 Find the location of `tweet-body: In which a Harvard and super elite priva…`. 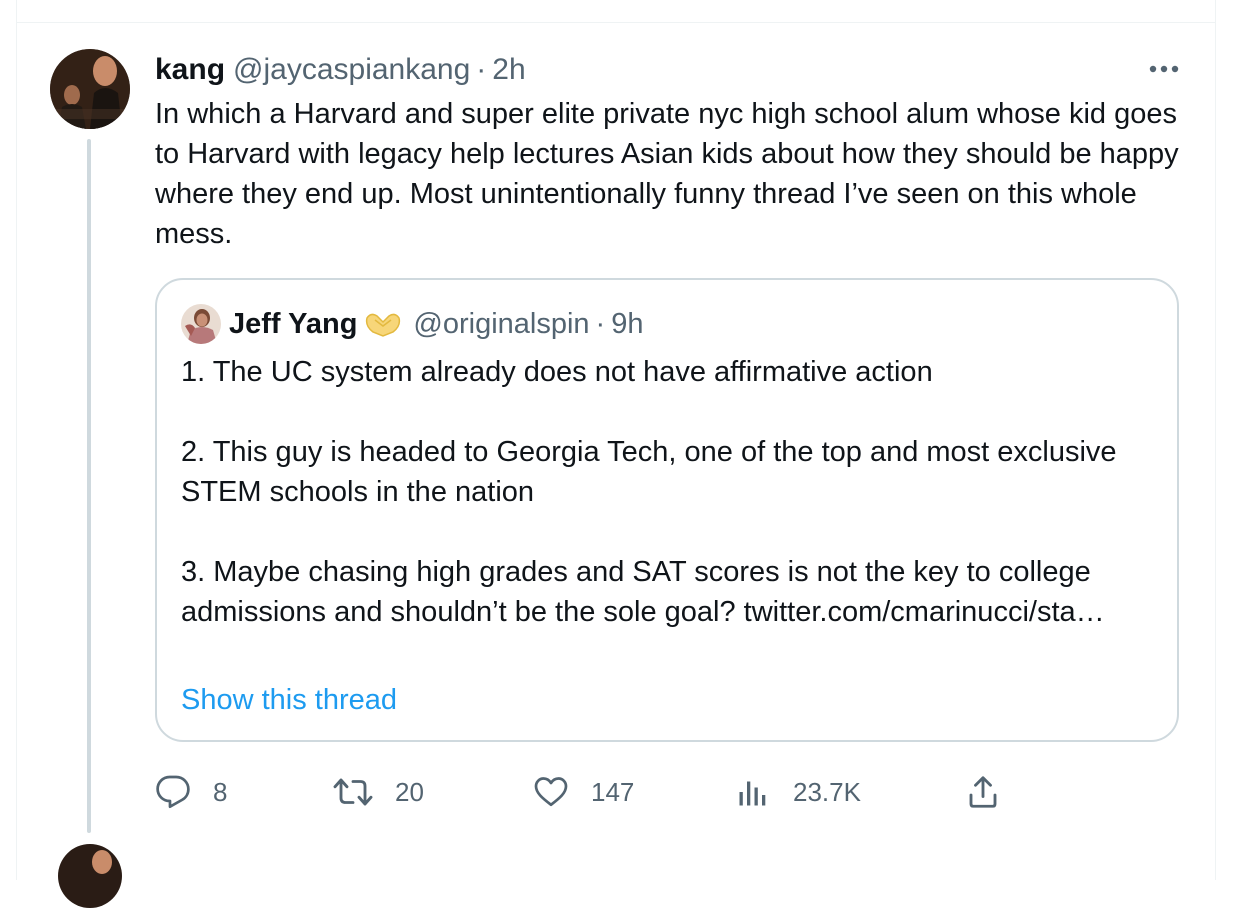

tweet-body: In which a Harvard and super elite priva… is located at coordinates (667, 174).